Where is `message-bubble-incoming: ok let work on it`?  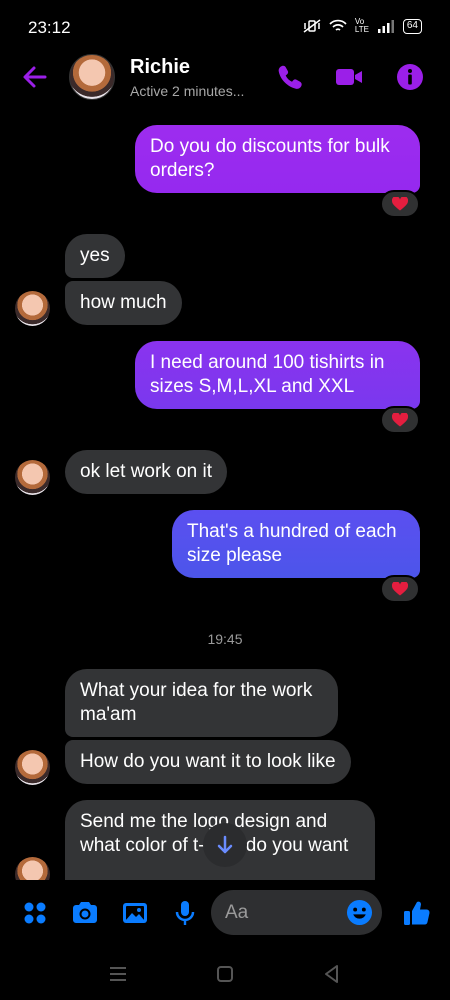 message-bubble-incoming: ok let work on it is located at coordinates (146, 472).